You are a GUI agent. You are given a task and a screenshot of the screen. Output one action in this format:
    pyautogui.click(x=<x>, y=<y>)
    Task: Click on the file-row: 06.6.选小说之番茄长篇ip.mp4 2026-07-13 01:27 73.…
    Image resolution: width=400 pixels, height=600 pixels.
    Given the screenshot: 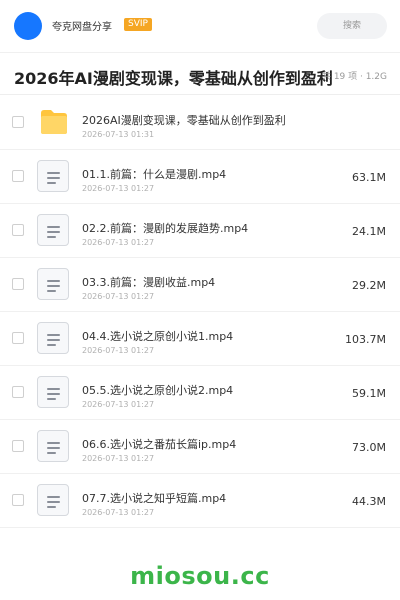 What is the action you would take?
    pyautogui.click(x=200, y=447)
    